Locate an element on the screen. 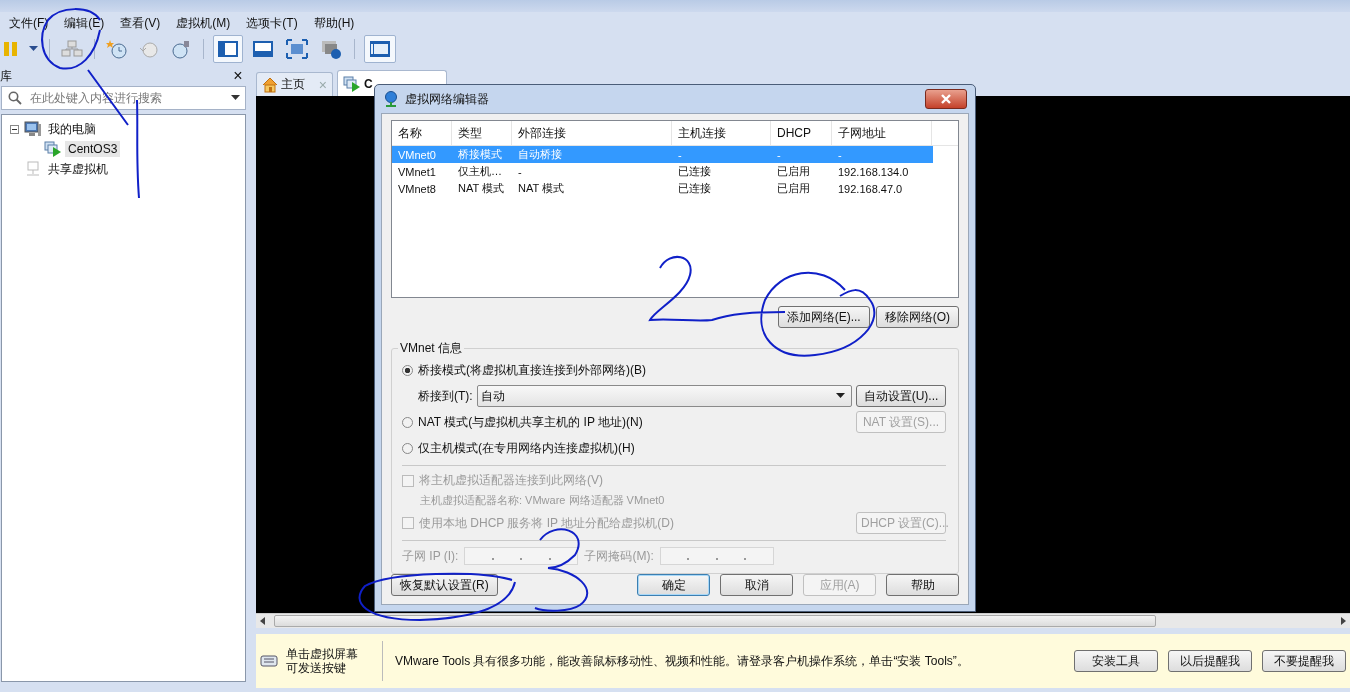 This screenshot has width=1350, height=692. computer-icon is located at coordinates (33, 129).